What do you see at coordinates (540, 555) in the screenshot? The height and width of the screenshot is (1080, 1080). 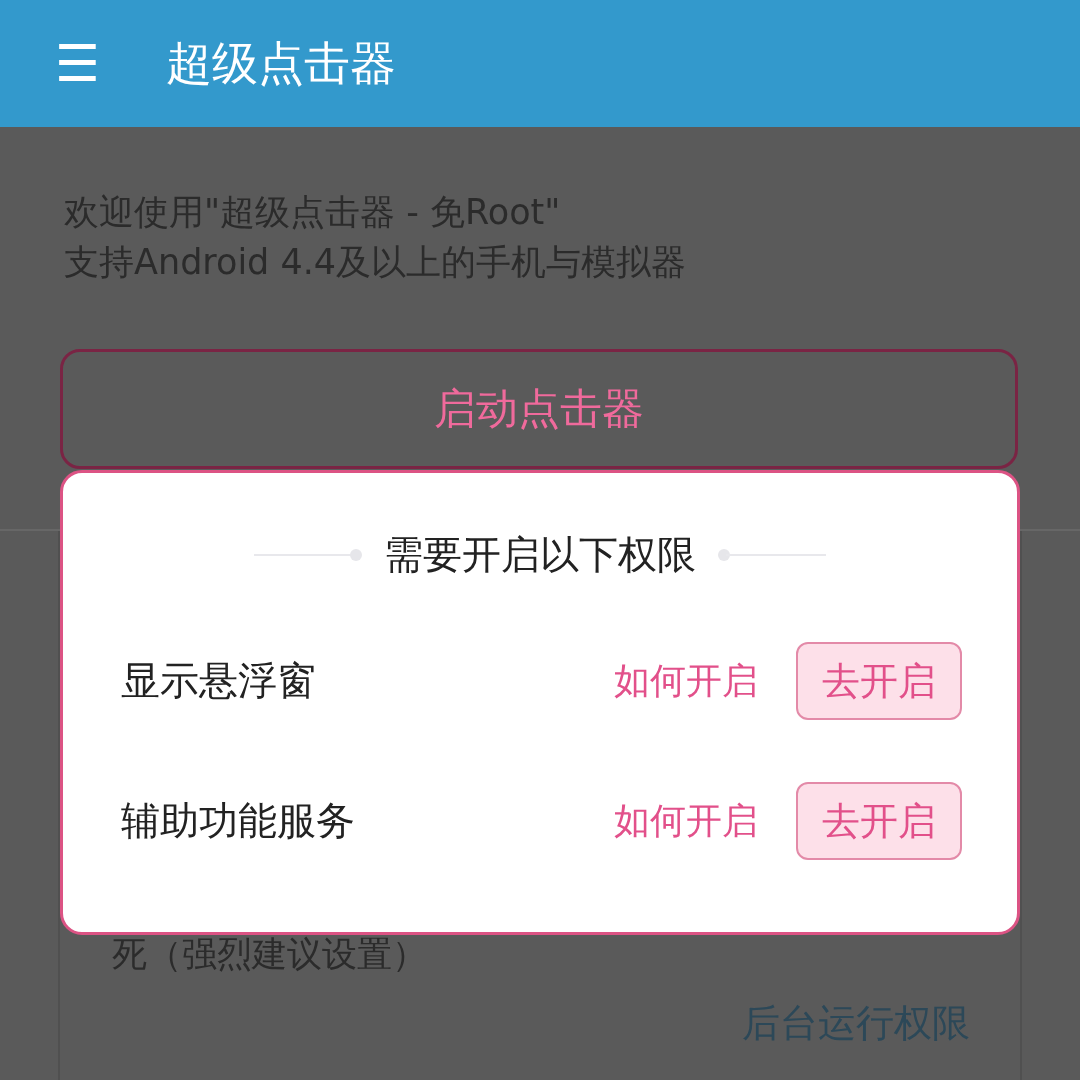 I see `dialog-title: 需要开启以下权限` at bounding box center [540, 555].